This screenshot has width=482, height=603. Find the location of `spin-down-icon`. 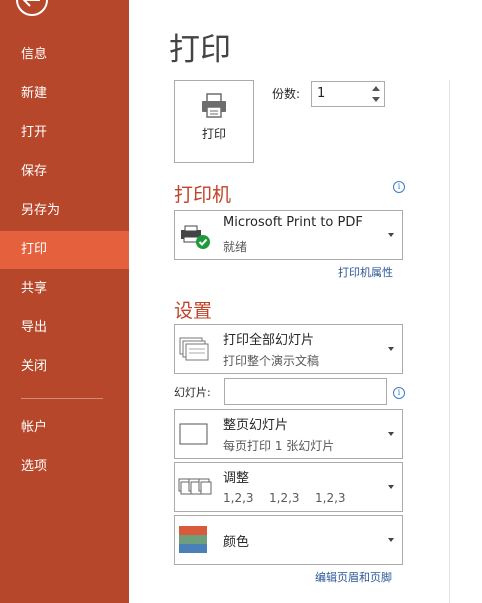

spin-down-icon is located at coordinates (376, 99).